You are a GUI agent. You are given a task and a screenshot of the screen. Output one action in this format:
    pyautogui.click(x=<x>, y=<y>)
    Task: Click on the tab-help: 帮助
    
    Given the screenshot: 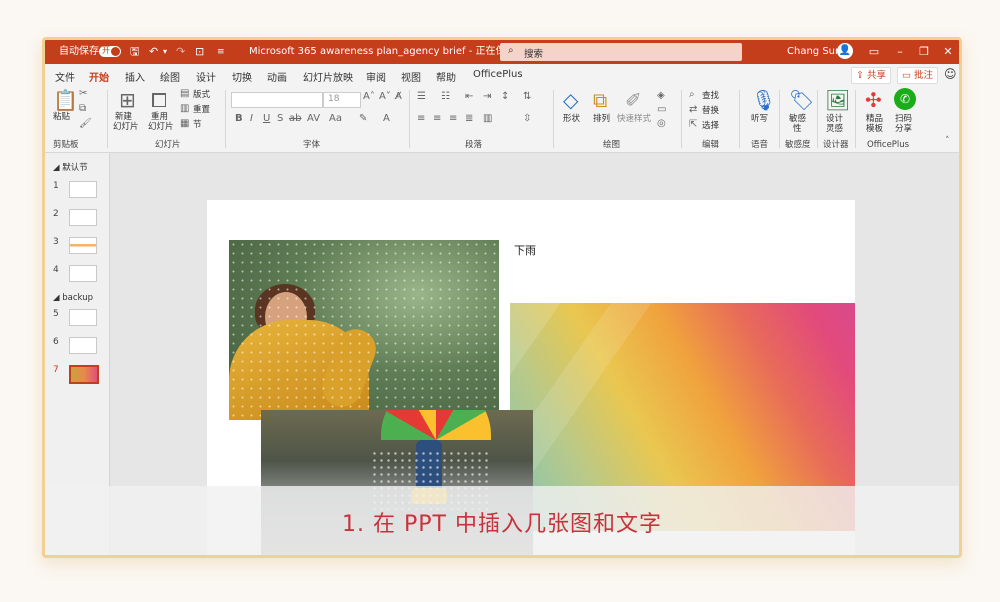 What is the action you would take?
    pyautogui.click(x=446, y=76)
    